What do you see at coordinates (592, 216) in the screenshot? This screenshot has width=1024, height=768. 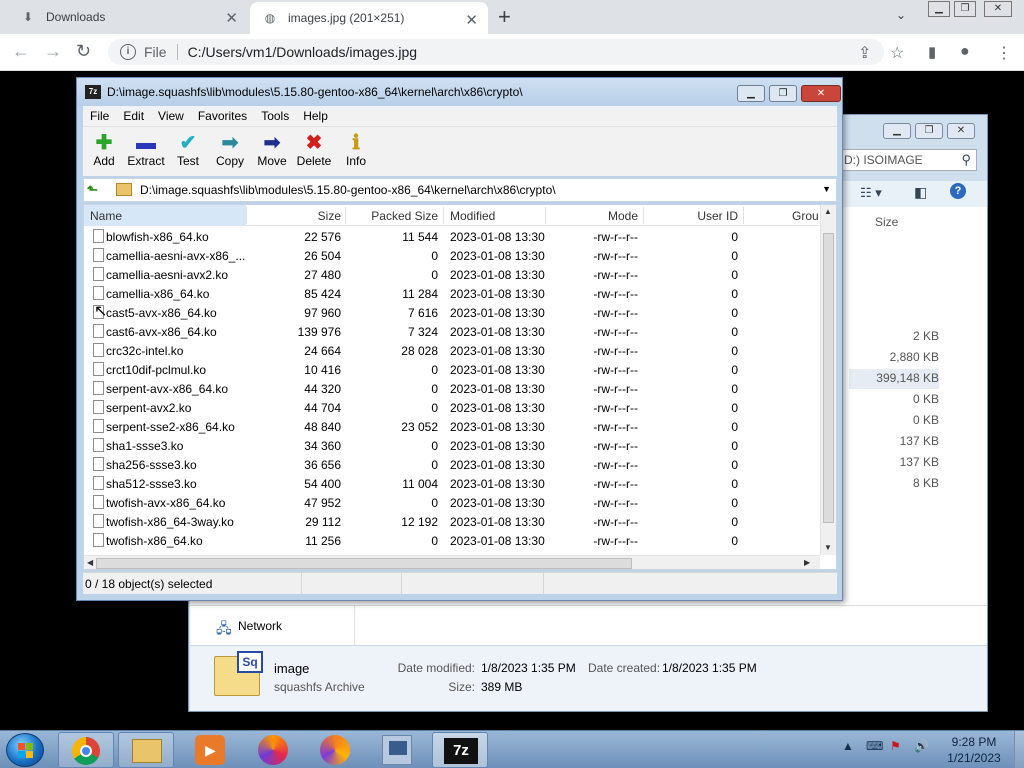 I see `column-header-mode: Mode` at bounding box center [592, 216].